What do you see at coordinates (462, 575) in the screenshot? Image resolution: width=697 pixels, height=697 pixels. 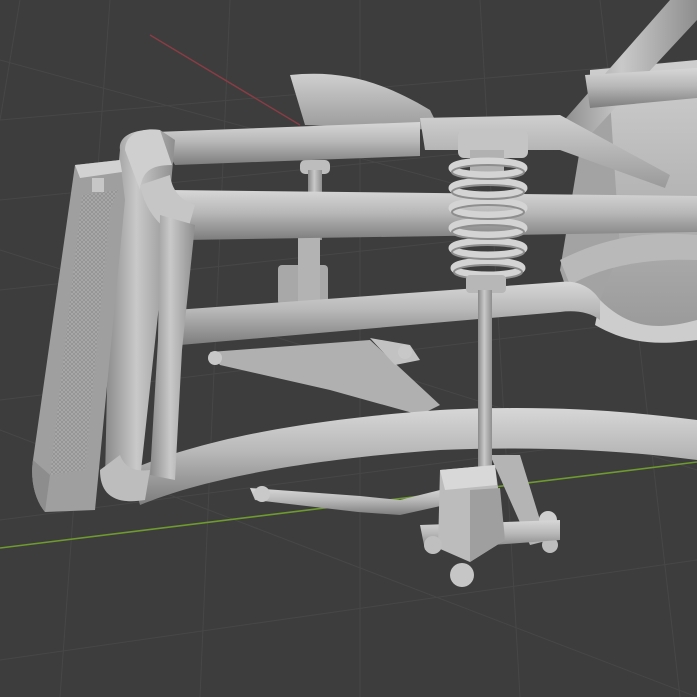 I see `ball-joint` at bounding box center [462, 575].